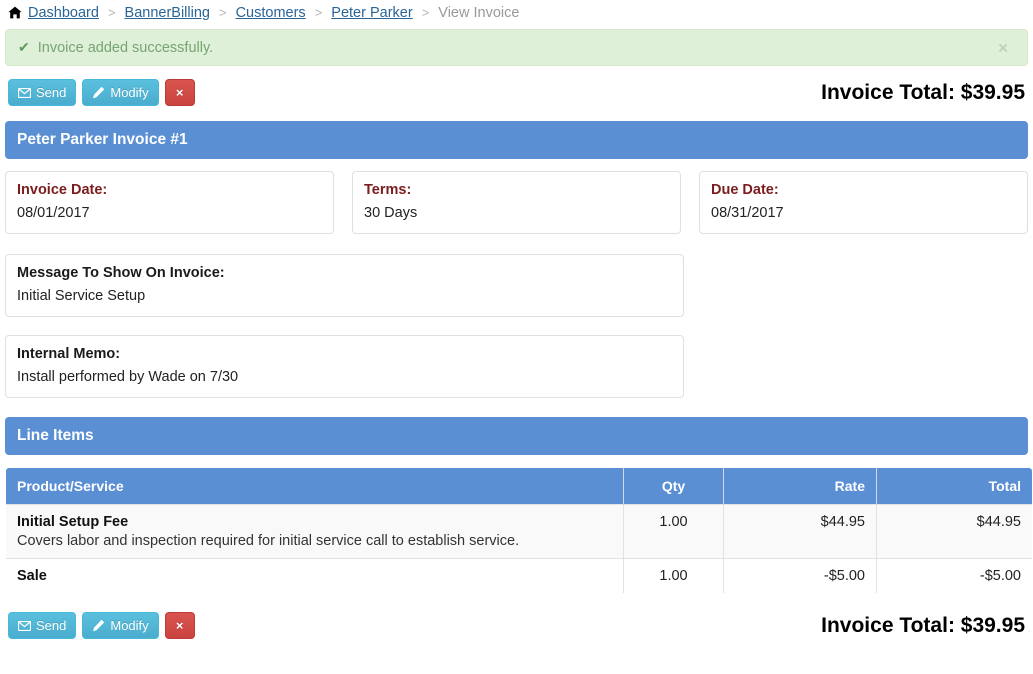 Image resolution: width=1033 pixels, height=674 pixels. I want to click on due-date-label: Due Date:, so click(745, 190).